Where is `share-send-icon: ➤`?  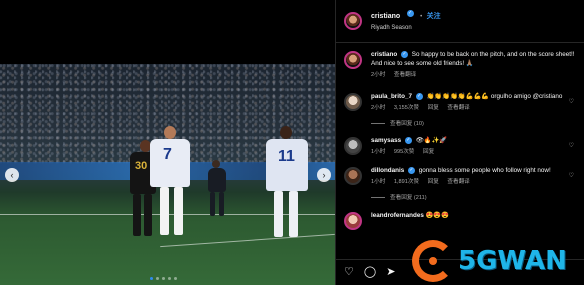
share-send-icon: ➤ is located at coordinates (390, 272).